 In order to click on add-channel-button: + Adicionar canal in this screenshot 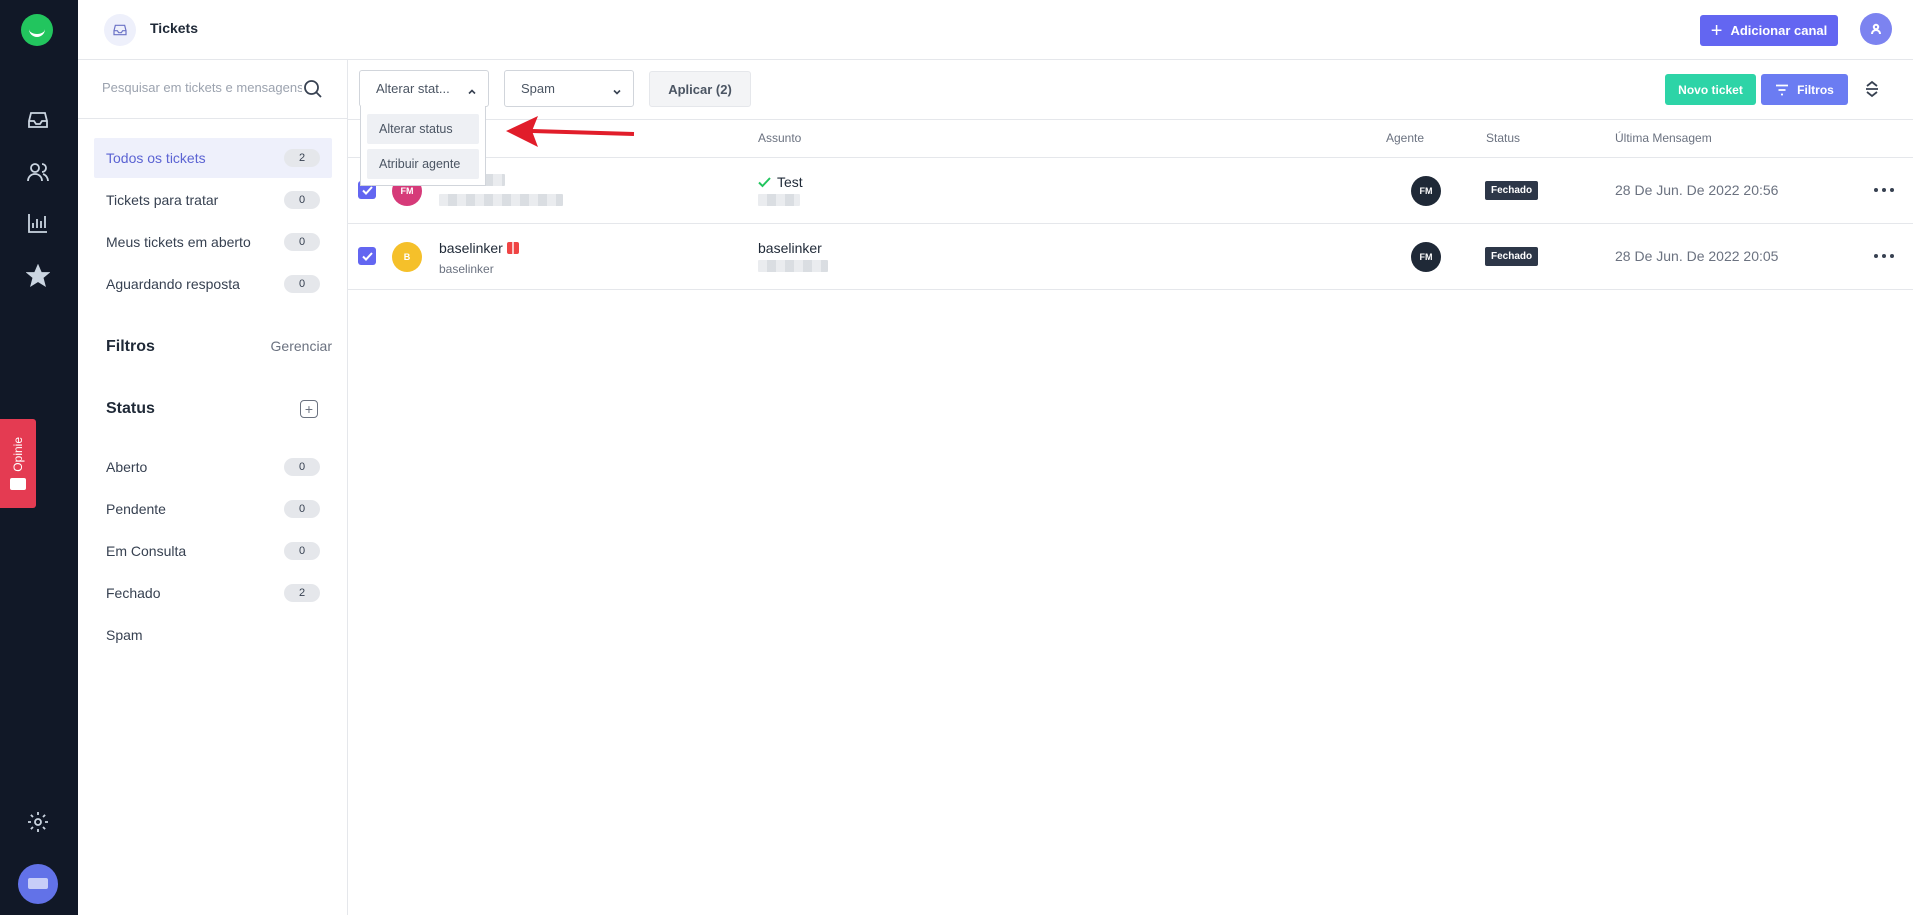, I will do `click(1769, 30)`.